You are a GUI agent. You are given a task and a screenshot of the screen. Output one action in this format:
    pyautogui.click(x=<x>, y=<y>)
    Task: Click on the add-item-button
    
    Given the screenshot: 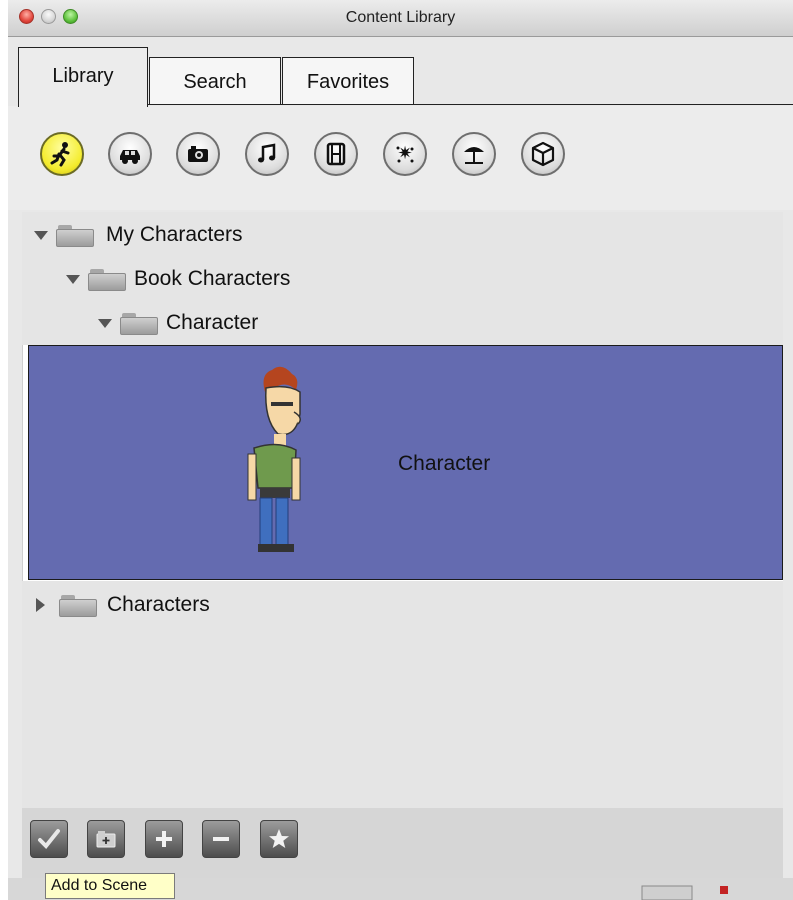 What is the action you would take?
    pyautogui.click(x=164, y=839)
    